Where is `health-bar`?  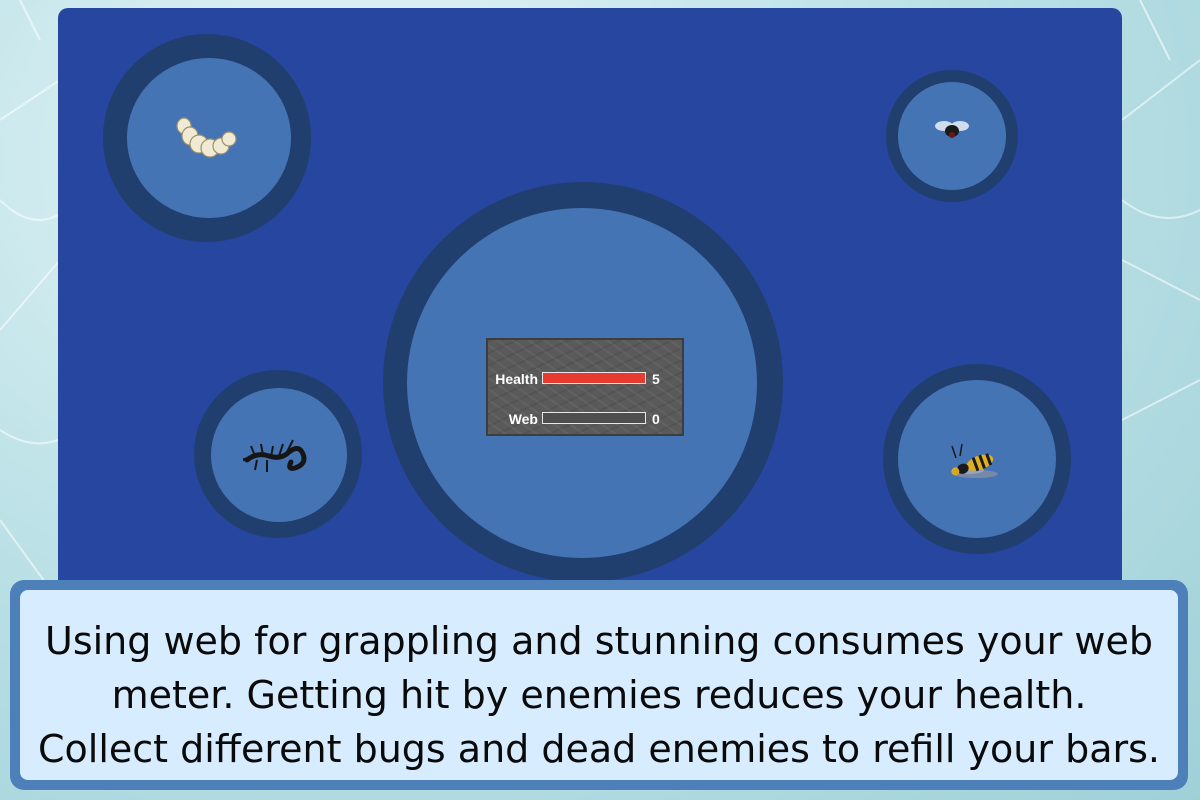 health-bar is located at coordinates (594, 378).